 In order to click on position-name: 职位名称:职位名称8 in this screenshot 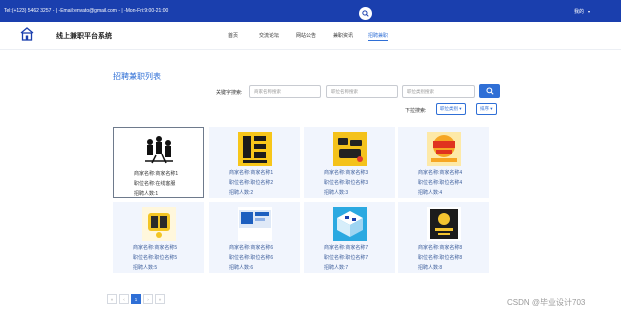, I will do `click(440, 258)`.